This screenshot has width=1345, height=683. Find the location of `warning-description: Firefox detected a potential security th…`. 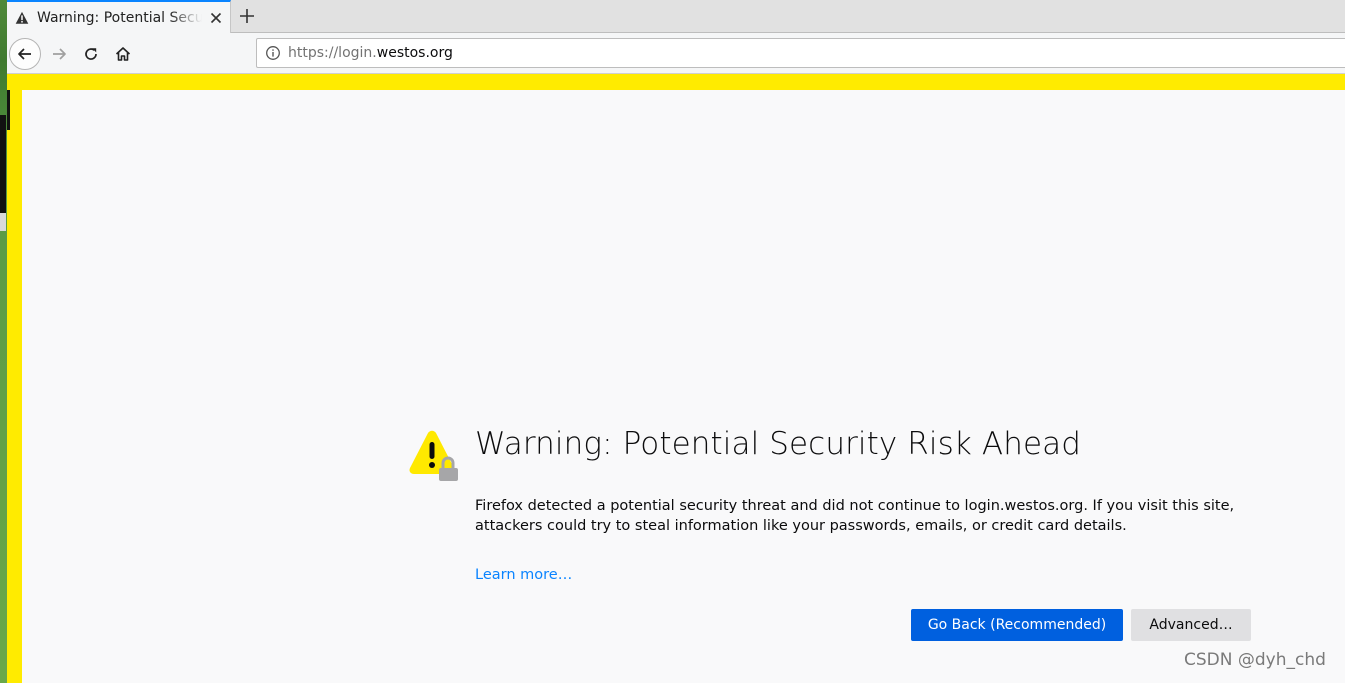

warning-description: Firefox detected a potential security th… is located at coordinates (855, 516).